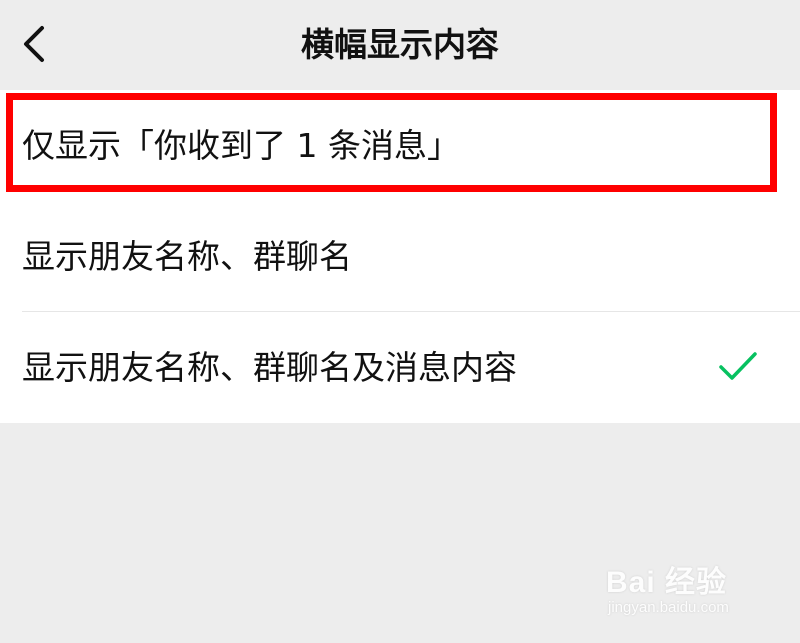 The image size is (800, 643). I want to click on page-title: 横幅显示内容, so click(400, 44).